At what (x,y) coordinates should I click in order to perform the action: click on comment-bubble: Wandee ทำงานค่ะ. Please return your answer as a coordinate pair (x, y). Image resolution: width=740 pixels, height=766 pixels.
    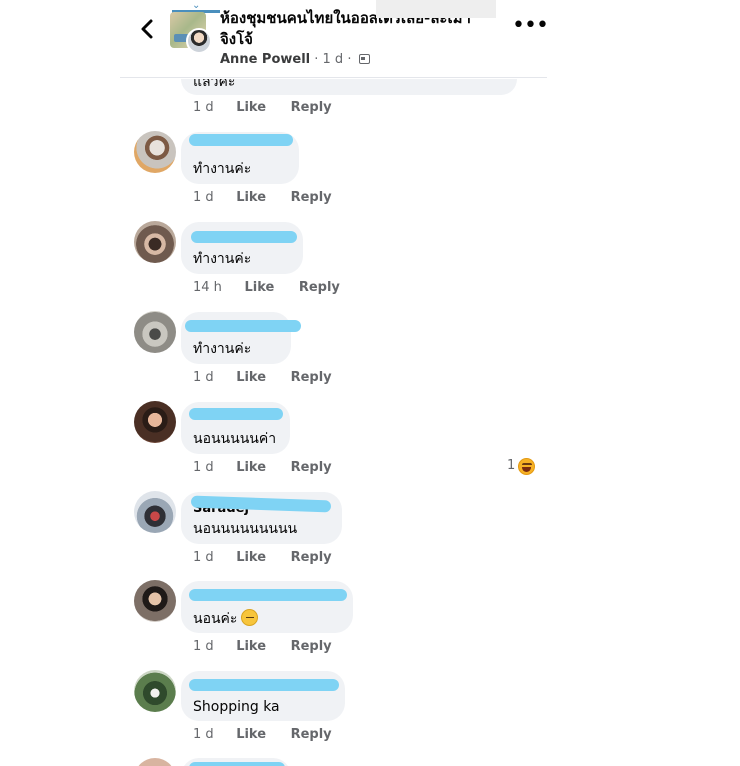
    Looking at the image, I should click on (242, 248).